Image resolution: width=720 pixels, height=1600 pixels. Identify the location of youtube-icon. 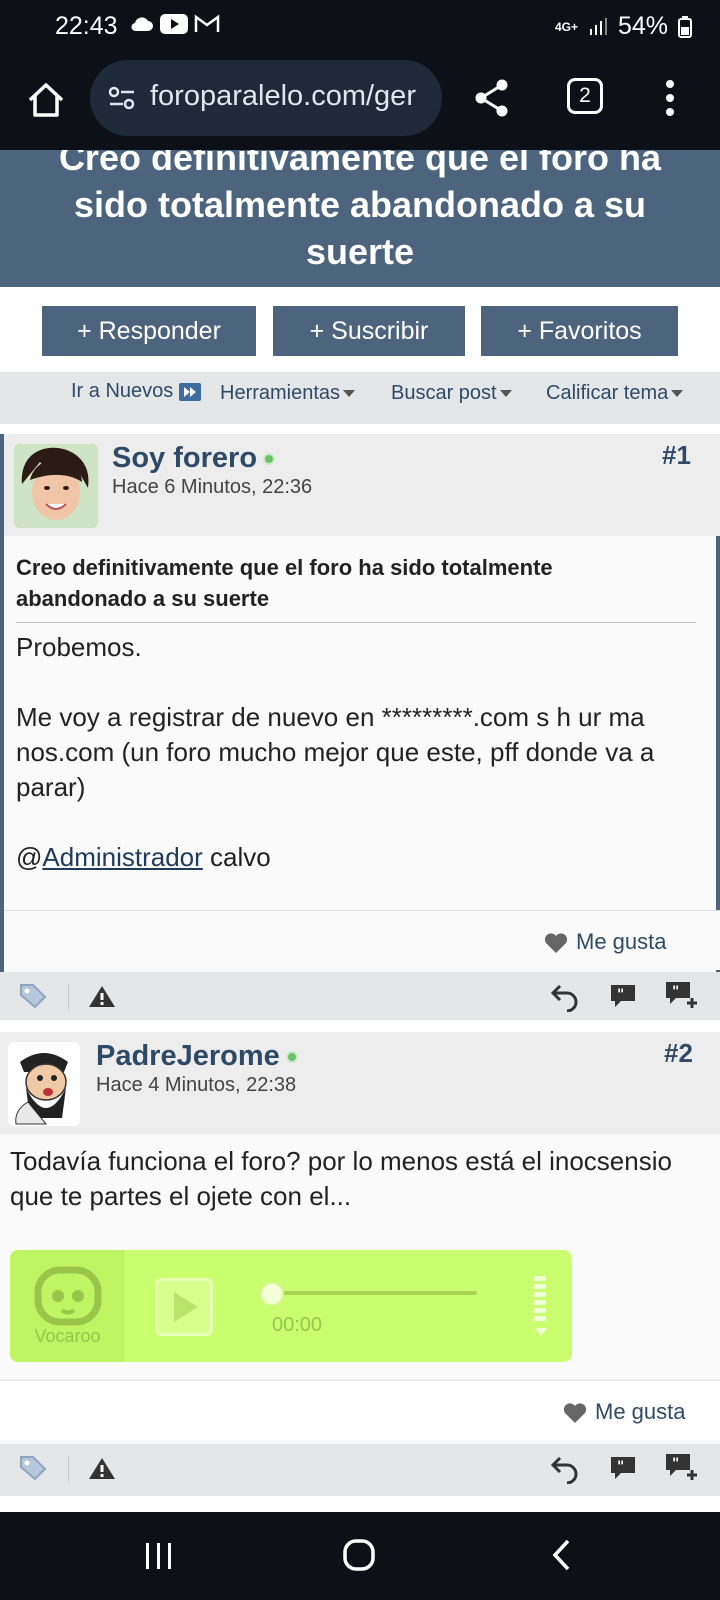
(174, 24).